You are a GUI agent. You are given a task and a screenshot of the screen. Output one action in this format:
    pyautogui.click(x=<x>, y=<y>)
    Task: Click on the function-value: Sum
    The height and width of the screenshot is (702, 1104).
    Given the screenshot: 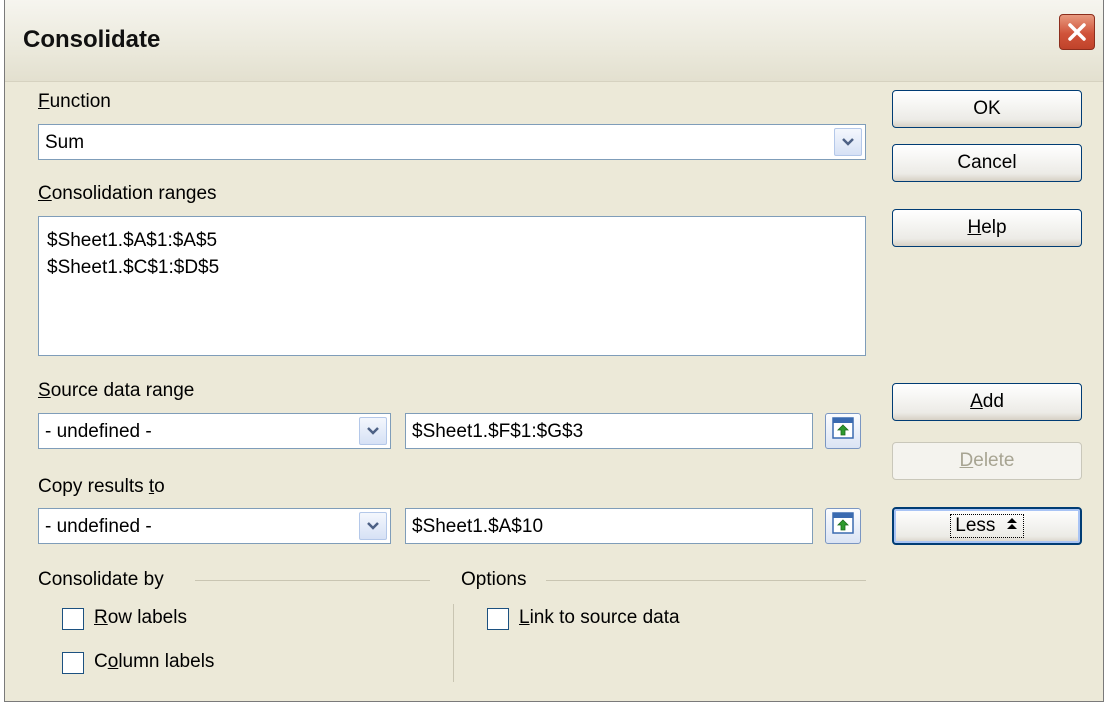 What is the action you would take?
    pyautogui.click(x=65, y=142)
    